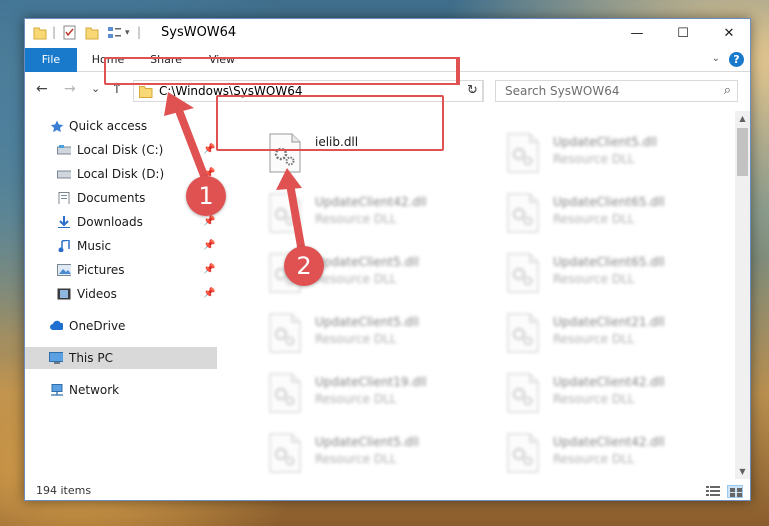 The width and height of the screenshot is (769, 526). Describe the element at coordinates (121, 294) in the screenshot. I see `sidebar-item-videos: Videos 📌` at that location.